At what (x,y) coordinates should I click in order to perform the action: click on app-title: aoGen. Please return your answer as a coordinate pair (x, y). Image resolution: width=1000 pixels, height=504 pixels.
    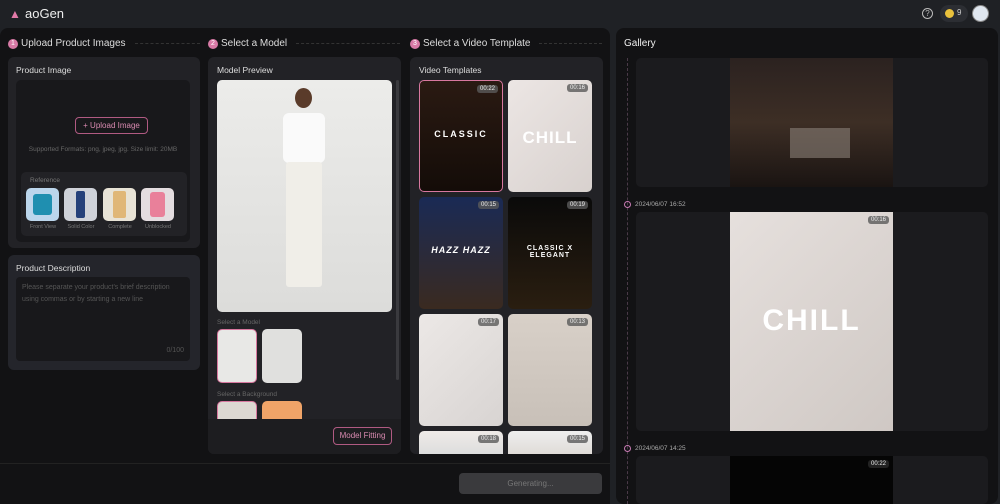
    Looking at the image, I should click on (45, 13).